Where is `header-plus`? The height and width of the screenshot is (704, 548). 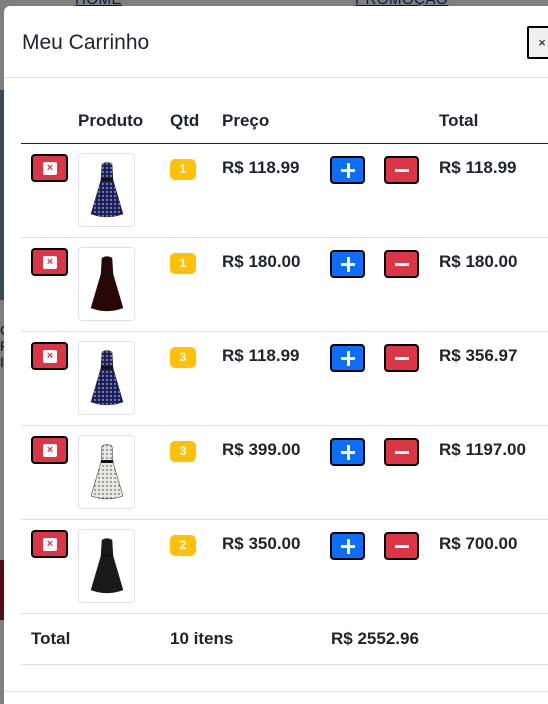
header-plus is located at coordinates (357, 121).